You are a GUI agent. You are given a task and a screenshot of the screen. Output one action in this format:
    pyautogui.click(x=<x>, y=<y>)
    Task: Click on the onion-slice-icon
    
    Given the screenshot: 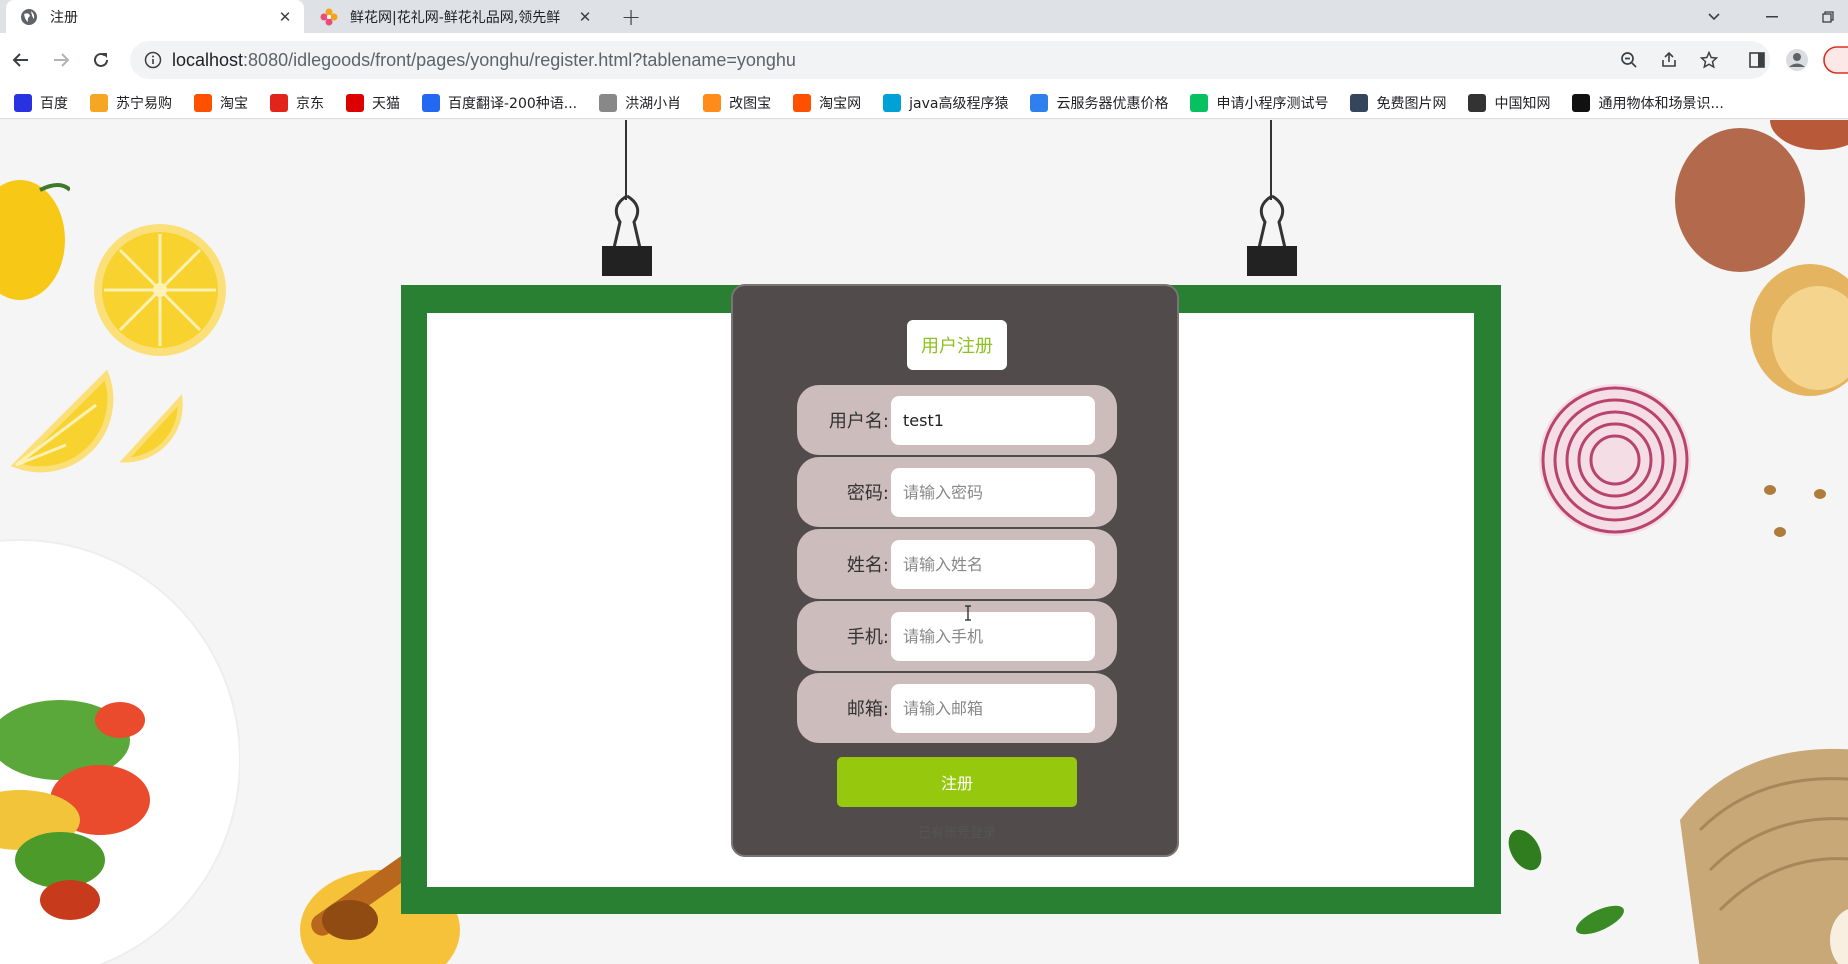 What is the action you would take?
    pyautogui.click(x=1615, y=460)
    